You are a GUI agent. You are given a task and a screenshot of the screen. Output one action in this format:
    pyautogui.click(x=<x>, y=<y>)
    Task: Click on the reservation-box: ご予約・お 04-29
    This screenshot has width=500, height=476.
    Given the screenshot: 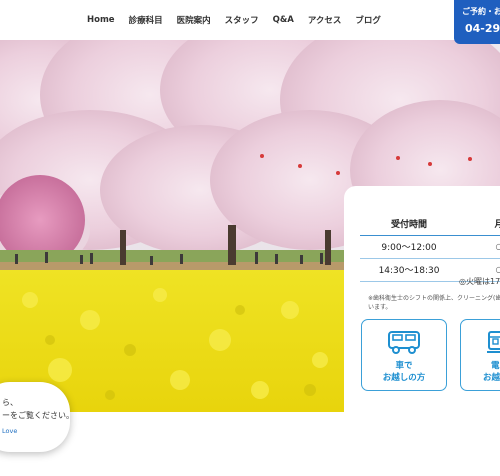 What is the action you would take?
    pyautogui.click(x=477, y=22)
    